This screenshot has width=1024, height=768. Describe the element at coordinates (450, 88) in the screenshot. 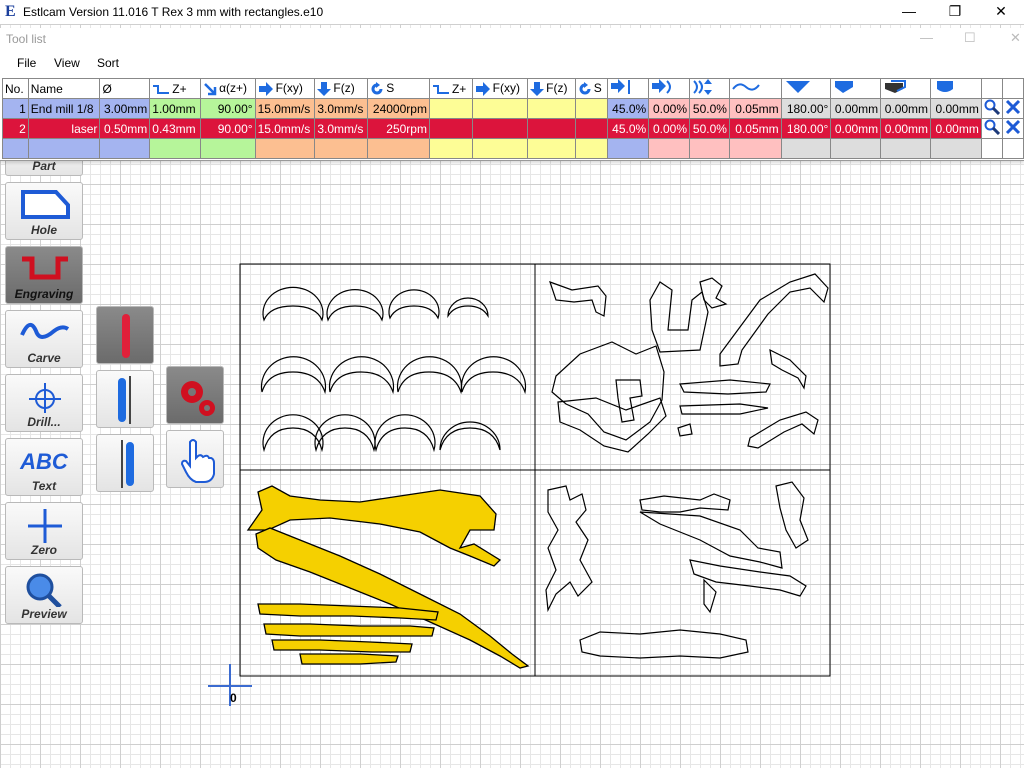

I see `header-zplus2: Z+` at that location.